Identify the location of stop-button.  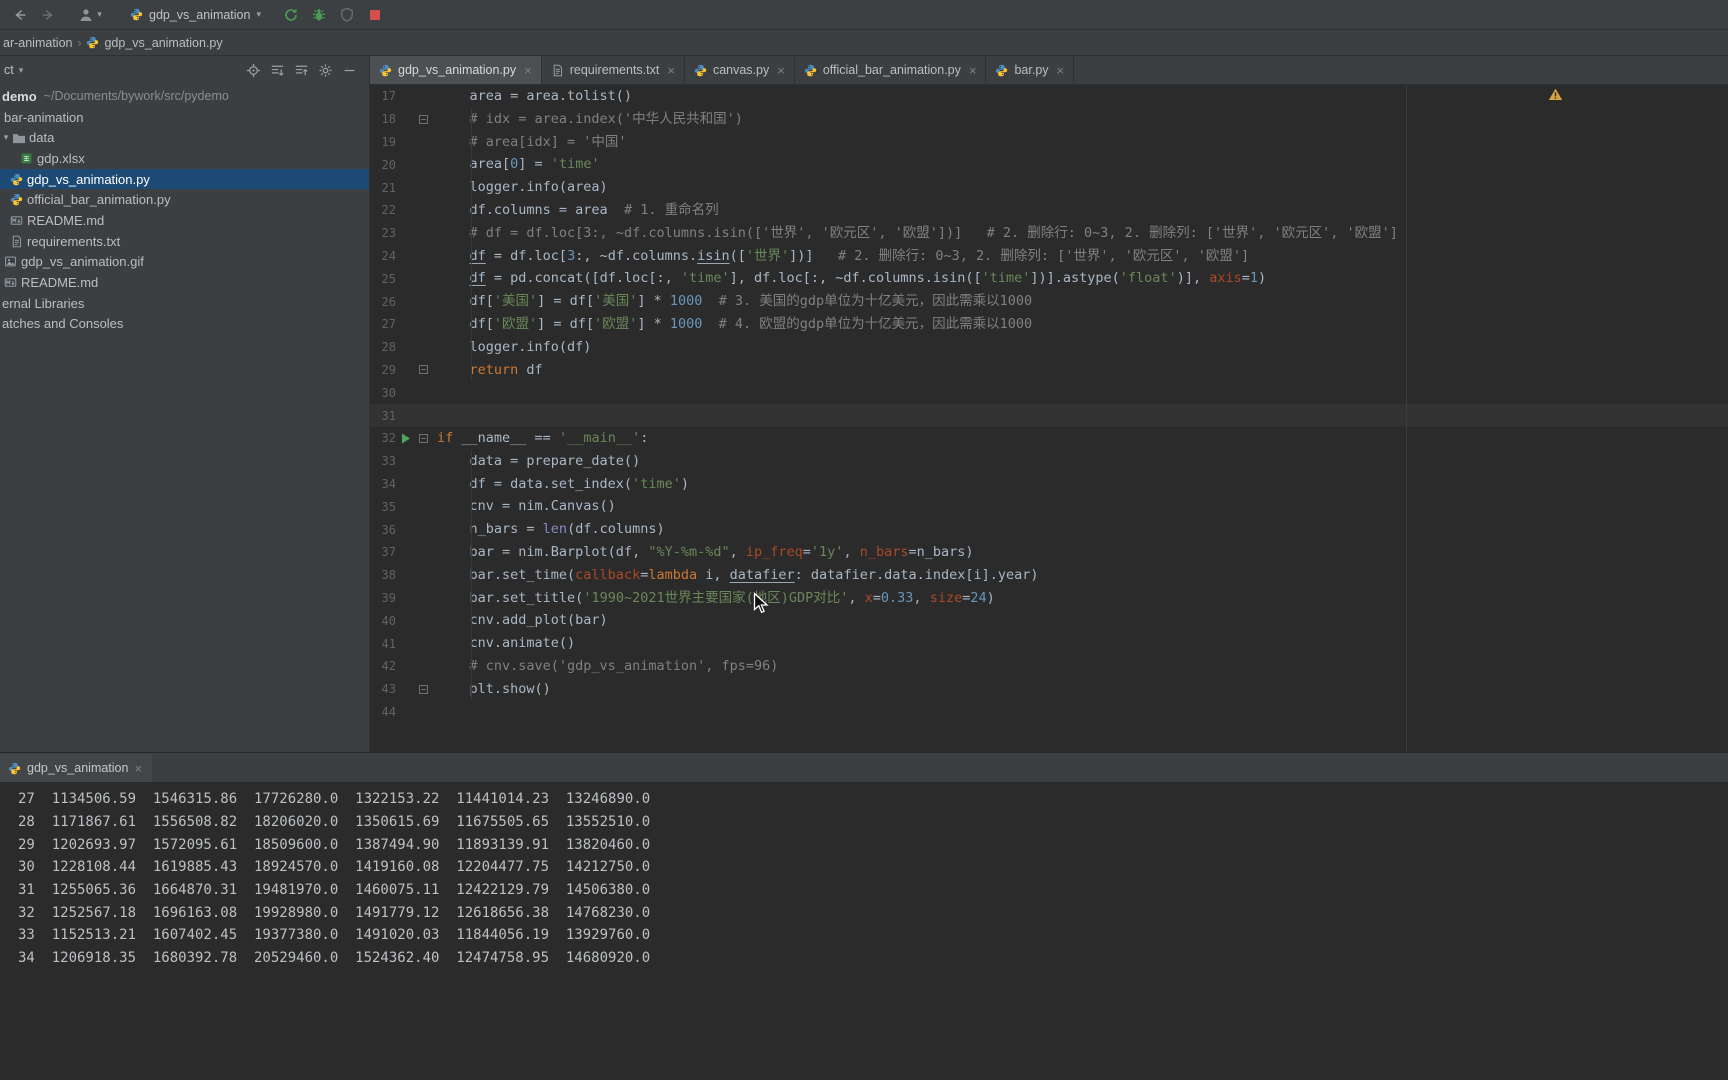
(375, 15).